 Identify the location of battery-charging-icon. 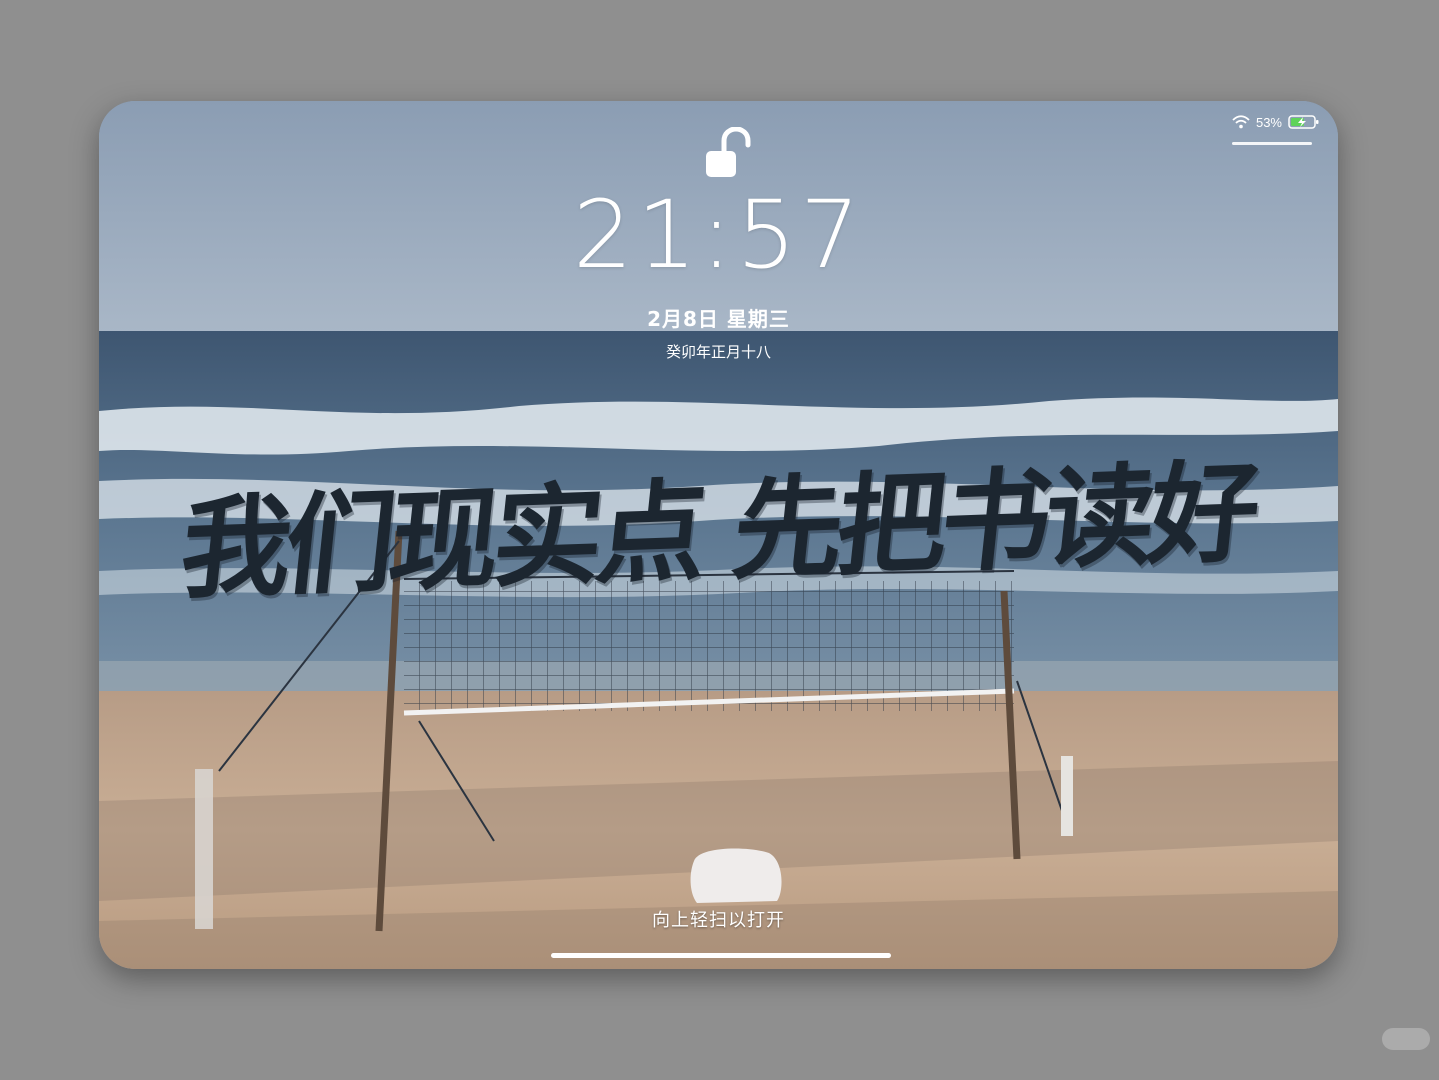
(1303, 122).